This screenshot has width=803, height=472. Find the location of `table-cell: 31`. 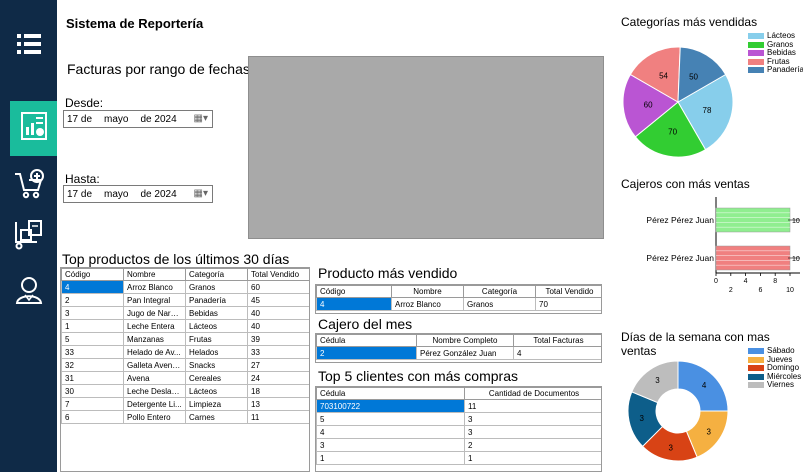

table-cell: 31 is located at coordinates (92, 378).